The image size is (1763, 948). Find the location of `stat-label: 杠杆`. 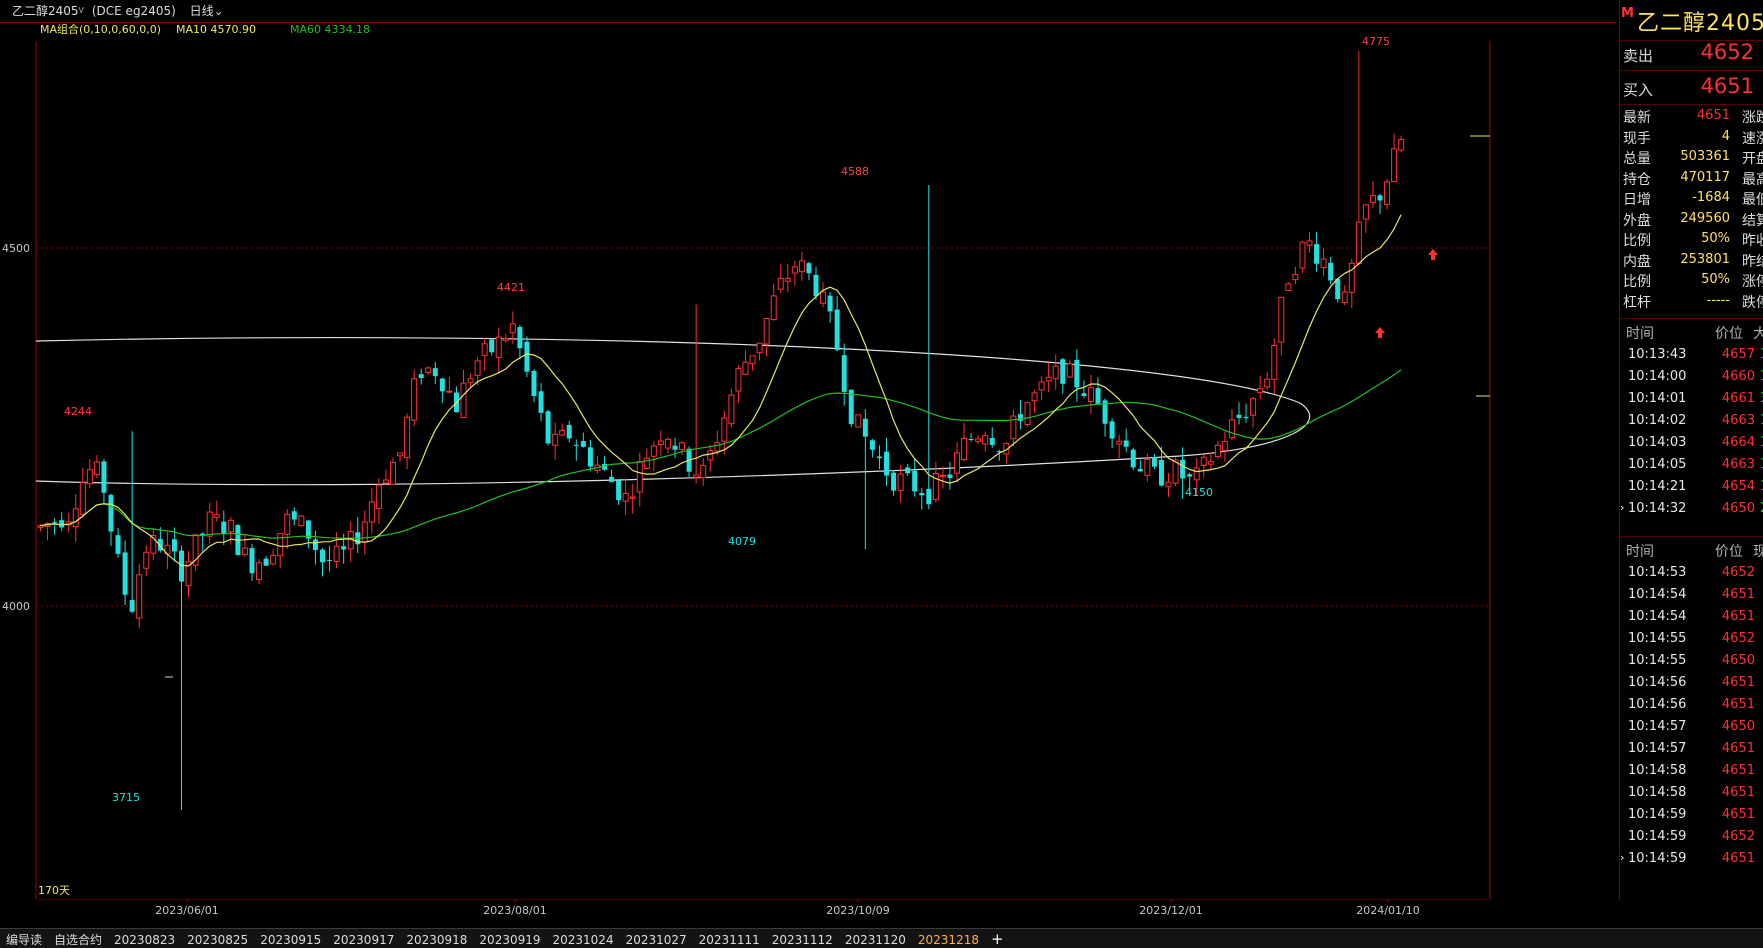

stat-label: 杠杆 is located at coordinates (1637, 302).